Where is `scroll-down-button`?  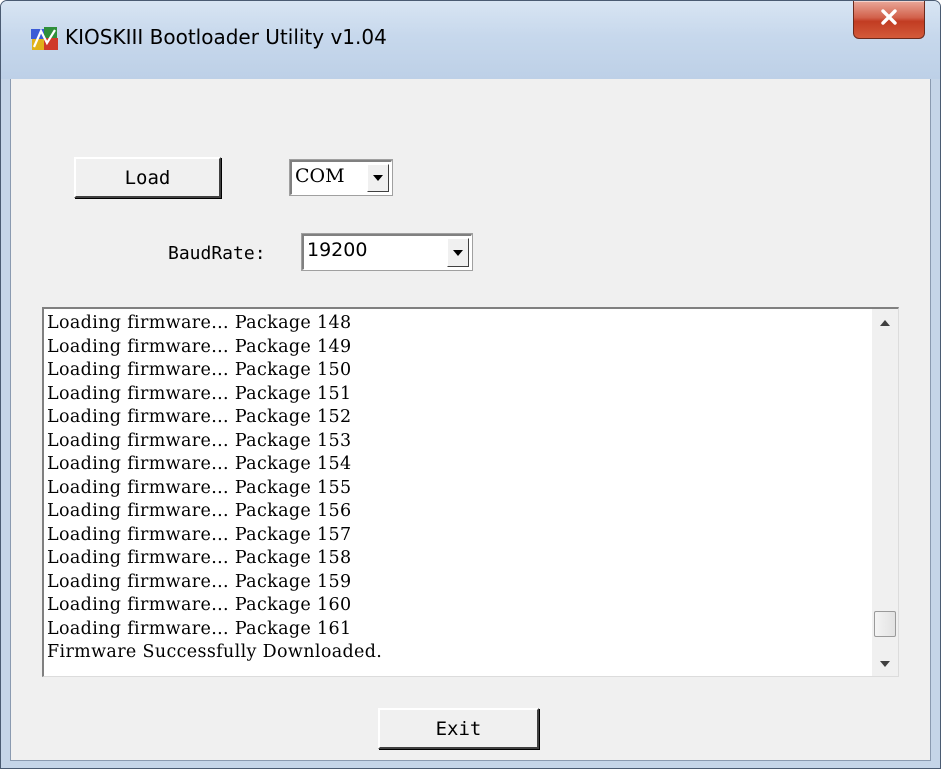
scroll-down-button is located at coordinates (885, 663).